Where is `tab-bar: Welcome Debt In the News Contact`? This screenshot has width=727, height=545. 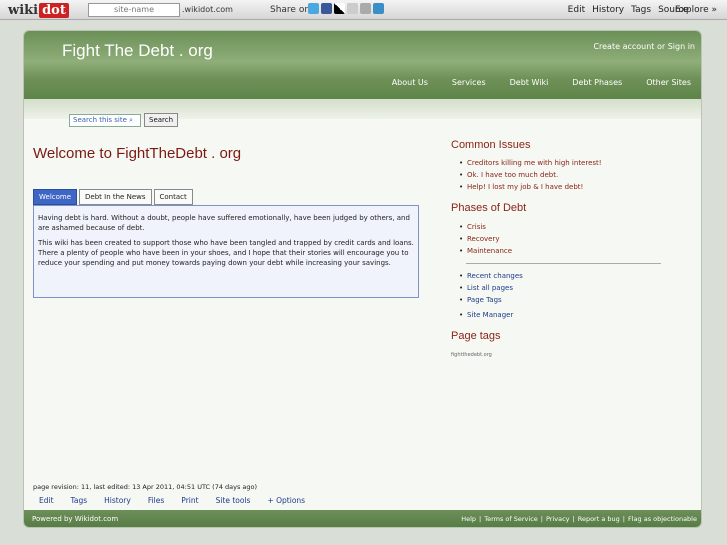
tab-bar: Welcome Debt In the News Contact is located at coordinates (113, 197).